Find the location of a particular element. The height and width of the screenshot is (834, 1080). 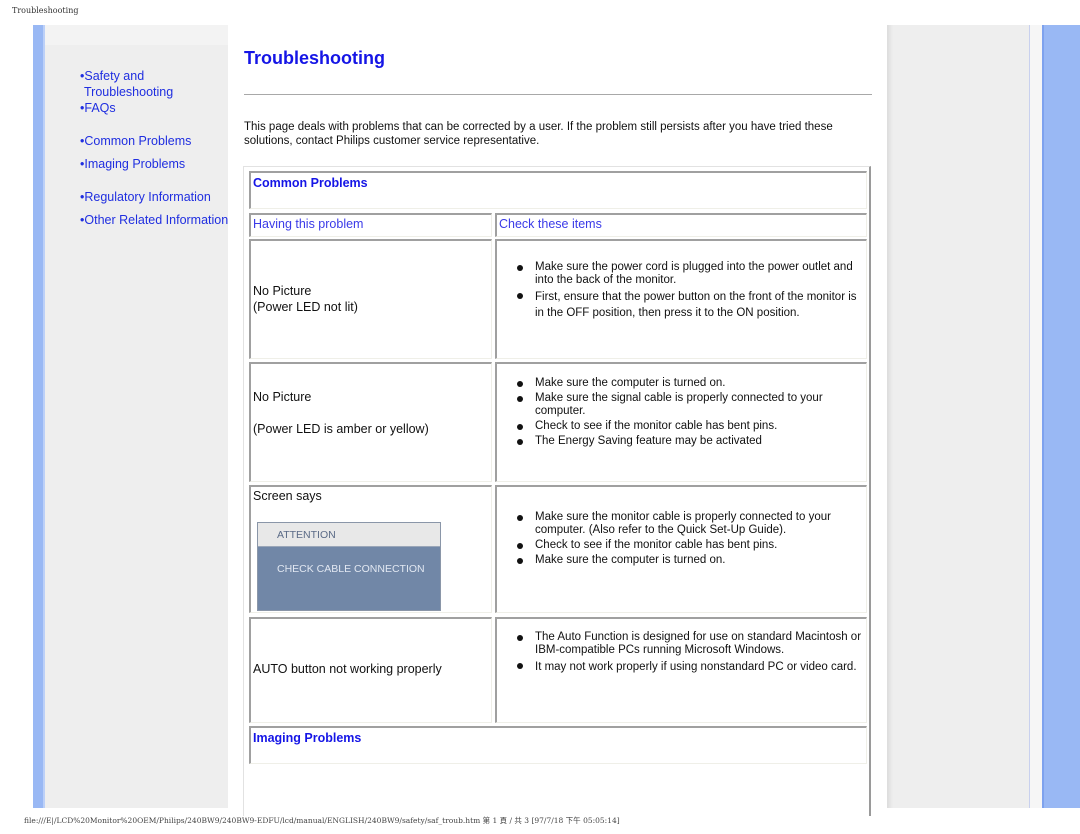

nav-label: •Safety and is located at coordinates (112, 76).